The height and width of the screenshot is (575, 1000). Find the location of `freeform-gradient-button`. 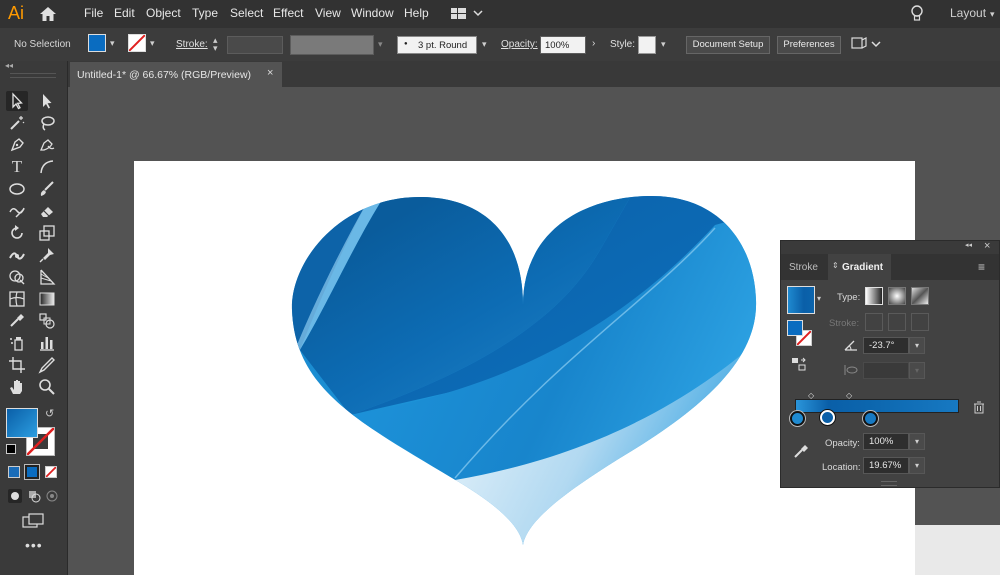

freeform-gradient-button is located at coordinates (920, 296).